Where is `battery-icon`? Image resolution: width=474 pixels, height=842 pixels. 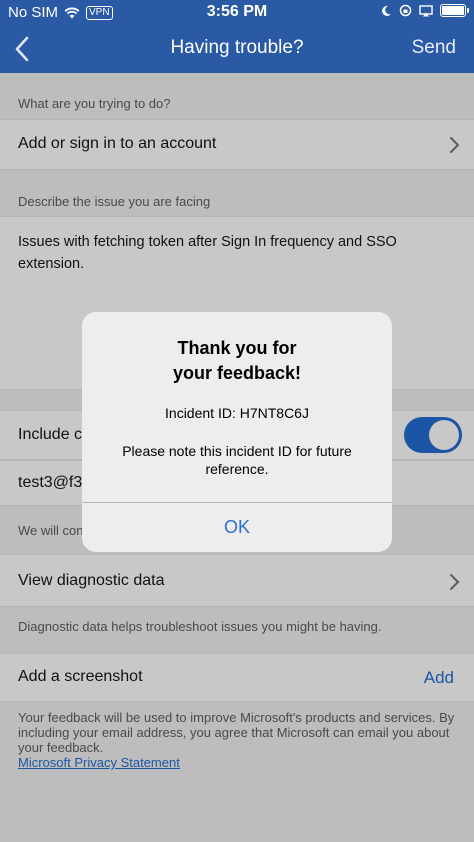 battery-icon is located at coordinates (454, 10).